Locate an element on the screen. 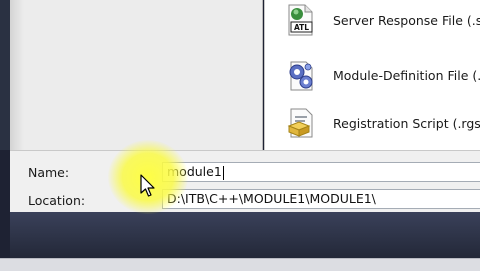  svg-text: ATL is located at coordinates (301, 27).